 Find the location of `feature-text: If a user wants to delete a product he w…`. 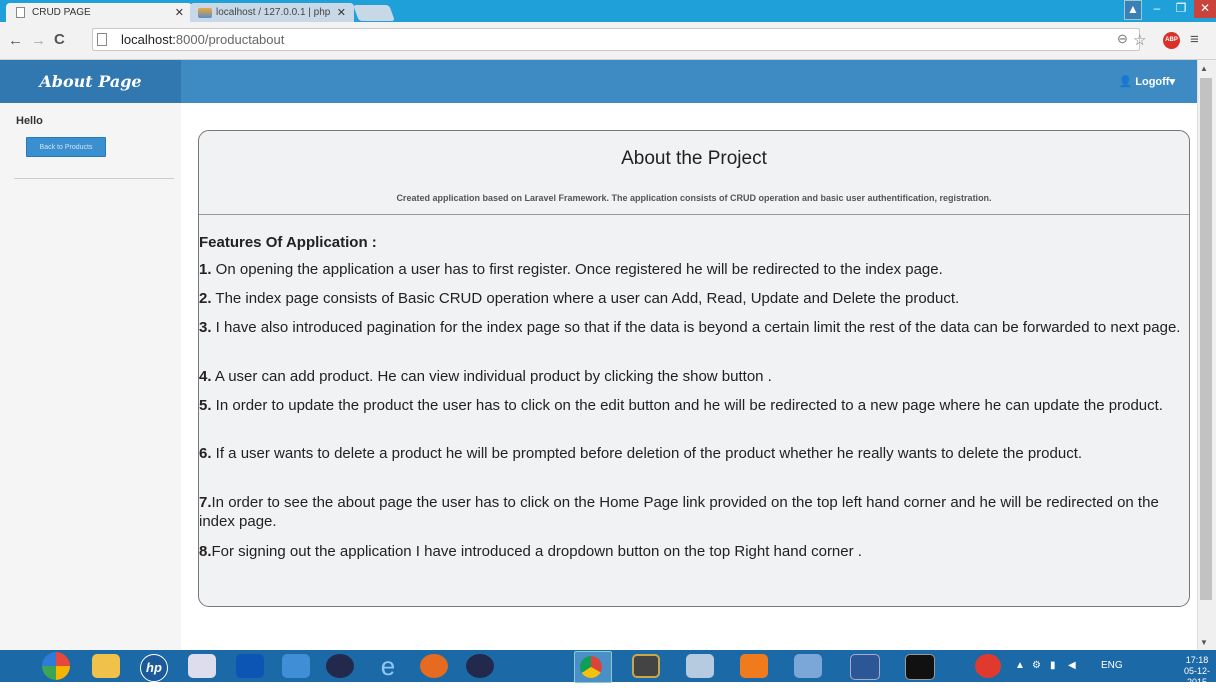

feature-text: If a user wants to delete a product he w… is located at coordinates (647, 453).